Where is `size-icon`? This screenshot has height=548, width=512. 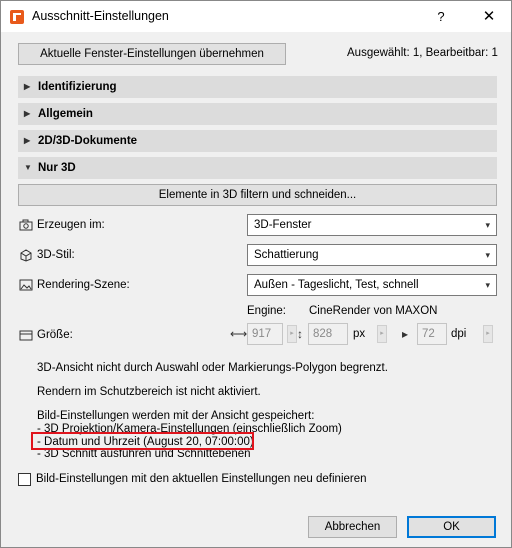
size-icon is located at coordinates (26, 335).